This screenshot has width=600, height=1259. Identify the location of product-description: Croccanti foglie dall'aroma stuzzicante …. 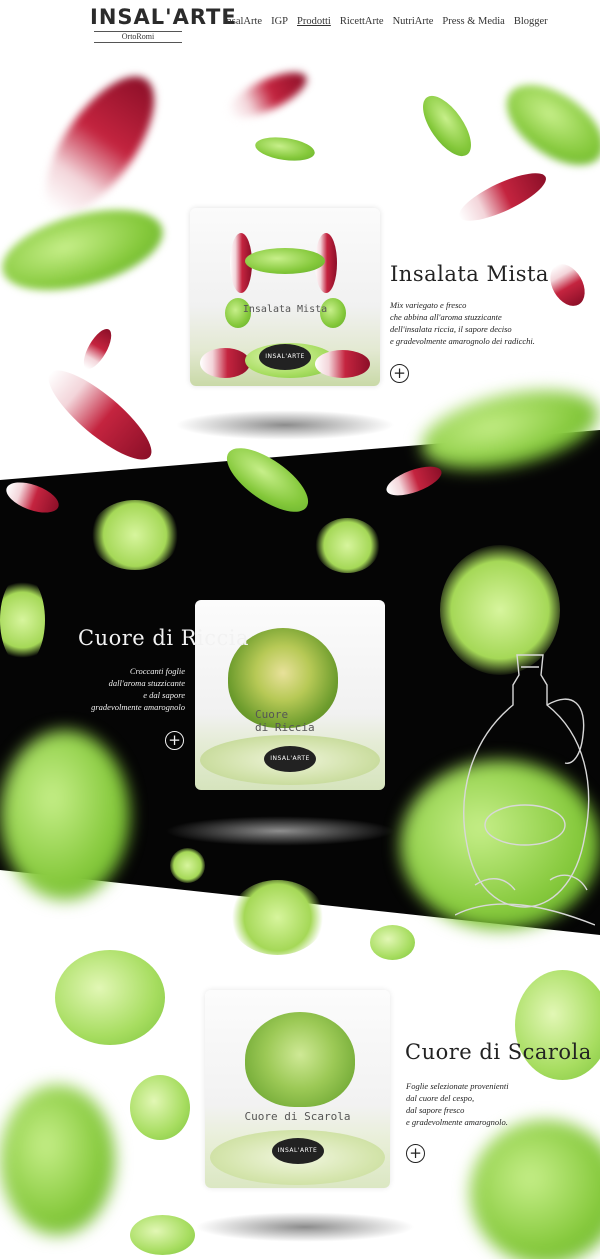
(138, 689).